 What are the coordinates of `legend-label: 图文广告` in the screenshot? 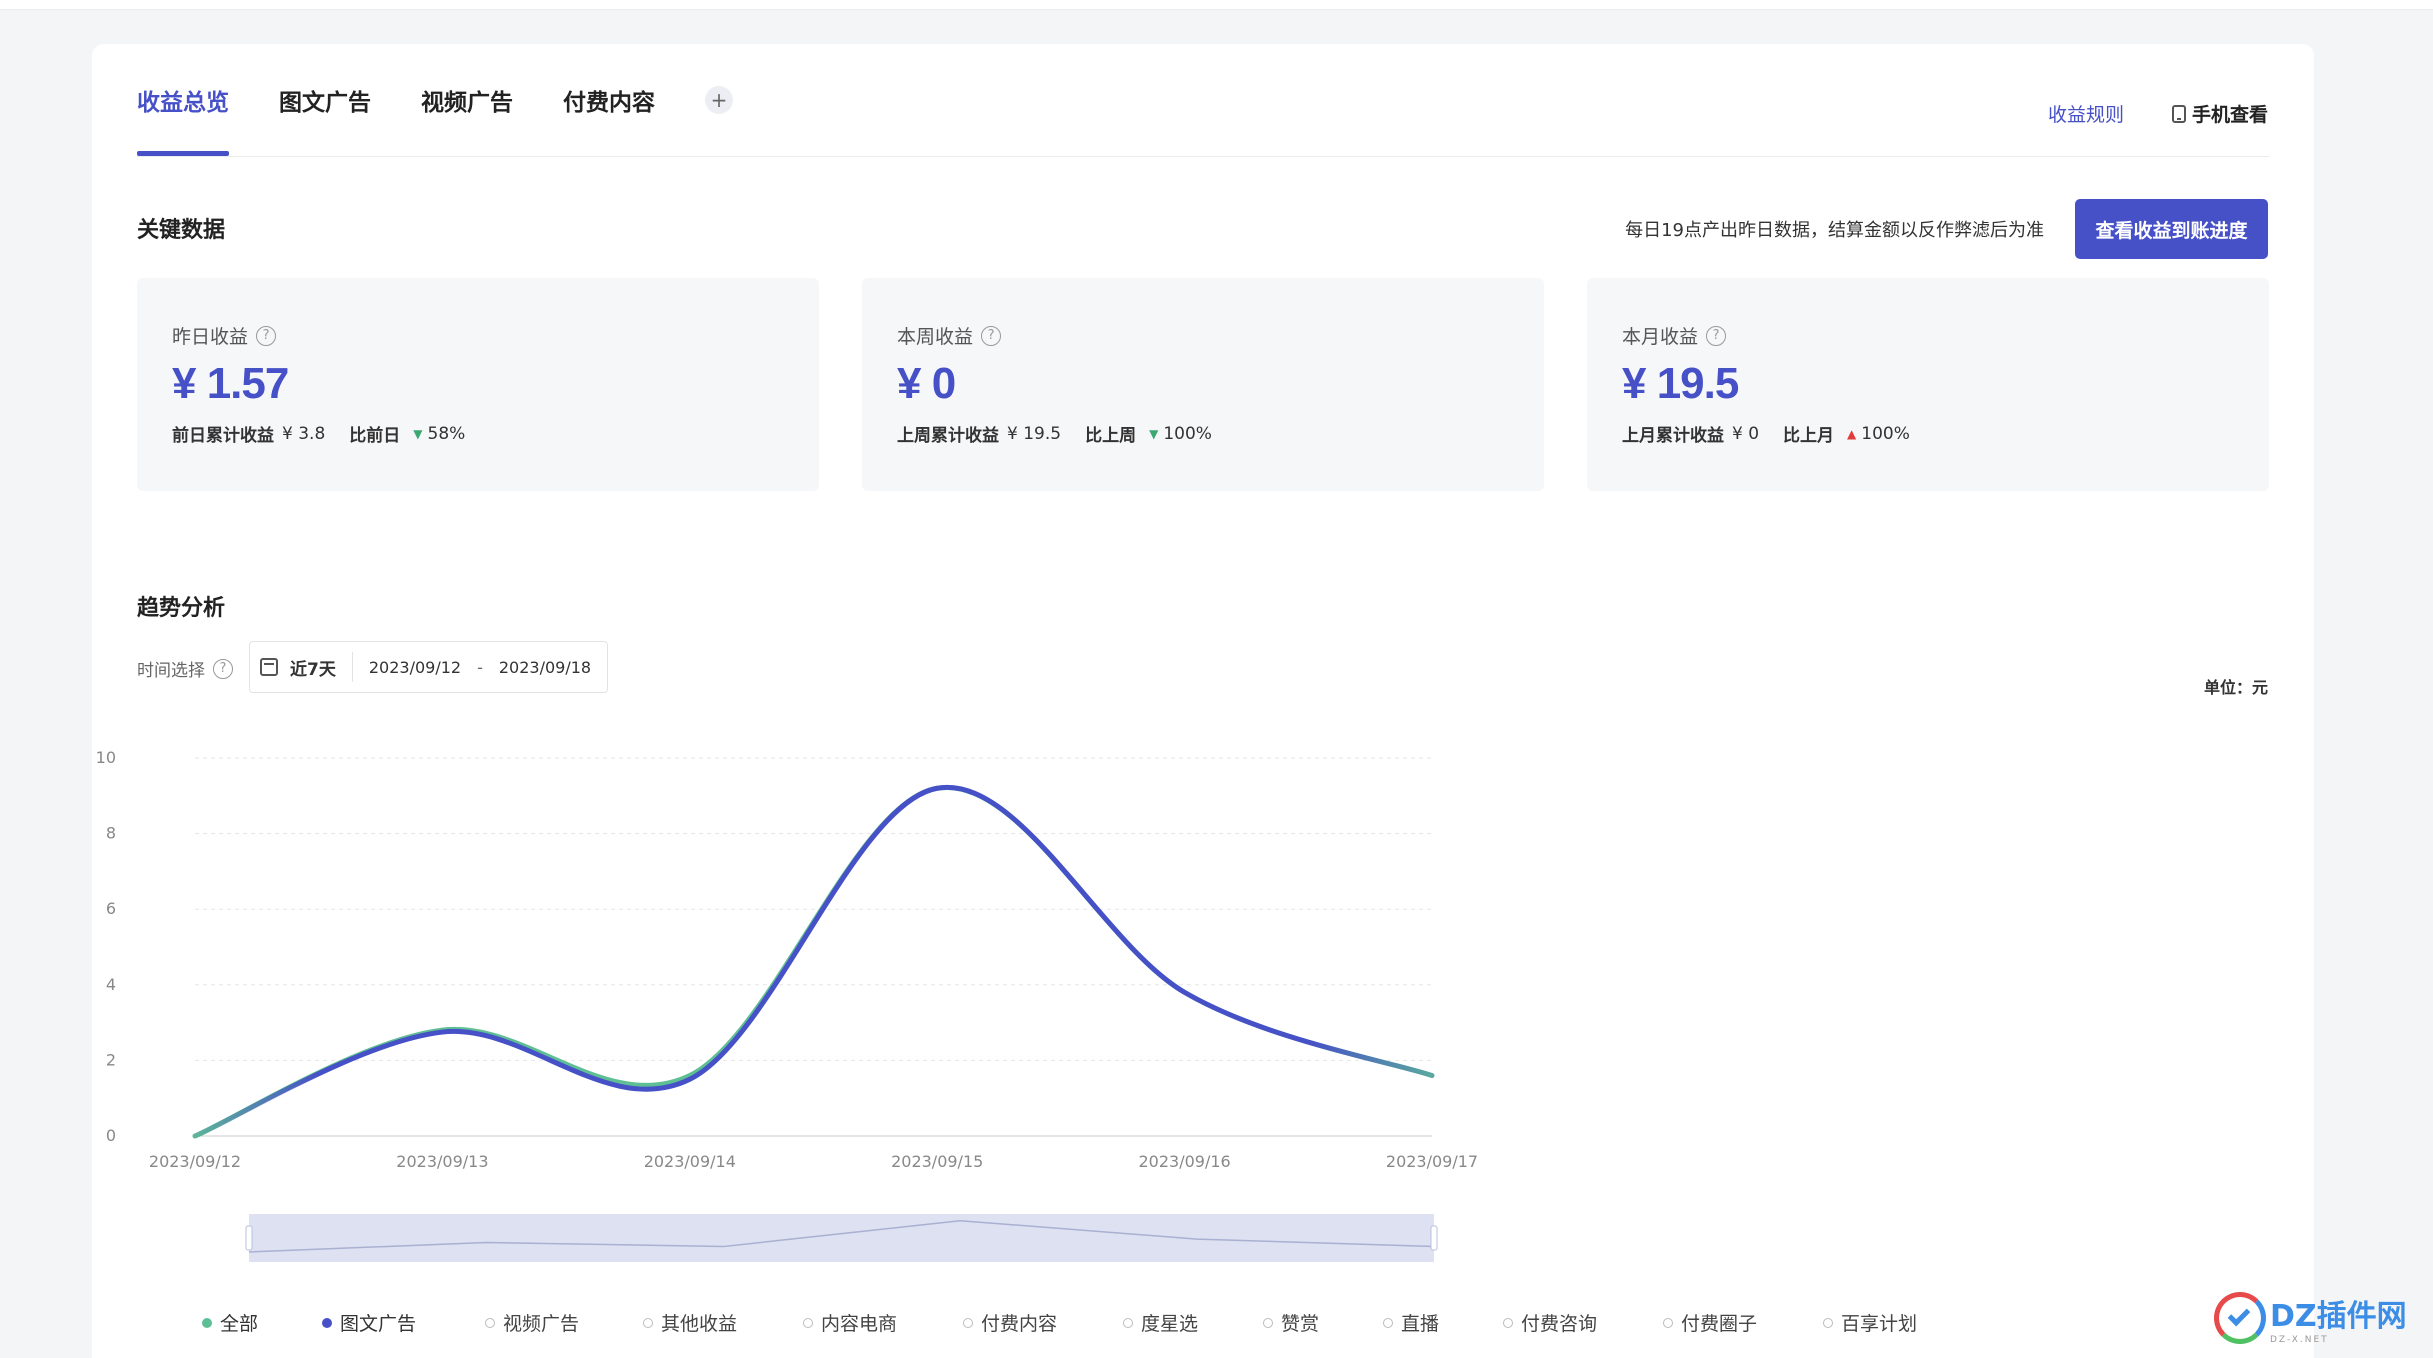 It's located at (378, 1324).